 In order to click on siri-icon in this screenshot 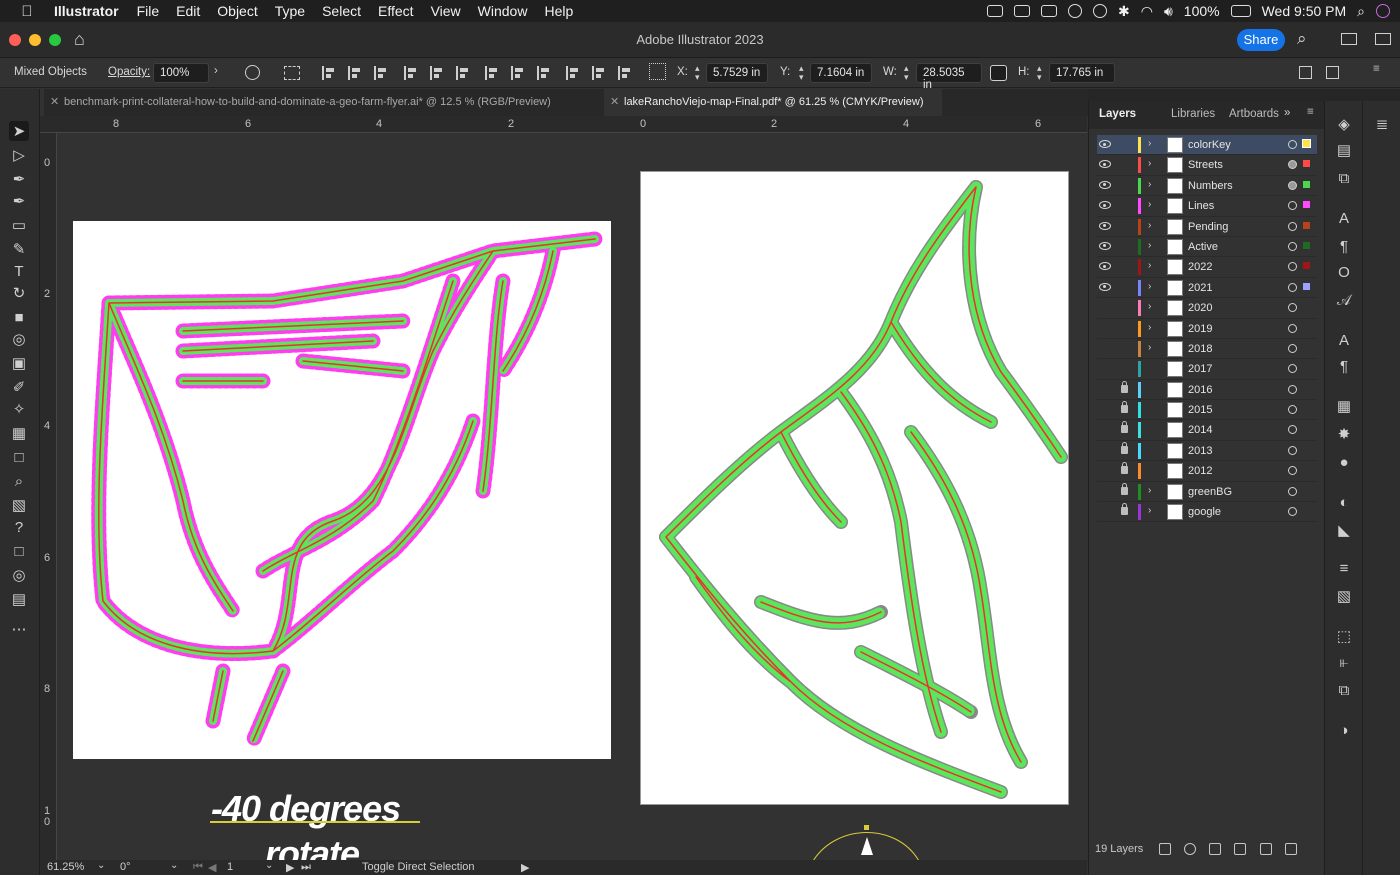, I will do `click(1383, 11)`.